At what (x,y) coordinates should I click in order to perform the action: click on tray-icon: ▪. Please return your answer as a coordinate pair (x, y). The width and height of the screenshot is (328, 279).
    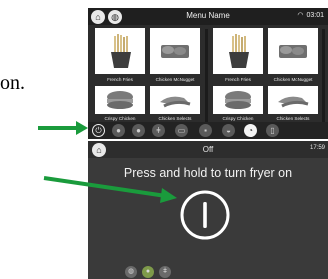
    Looking at the image, I should click on (205, 130).